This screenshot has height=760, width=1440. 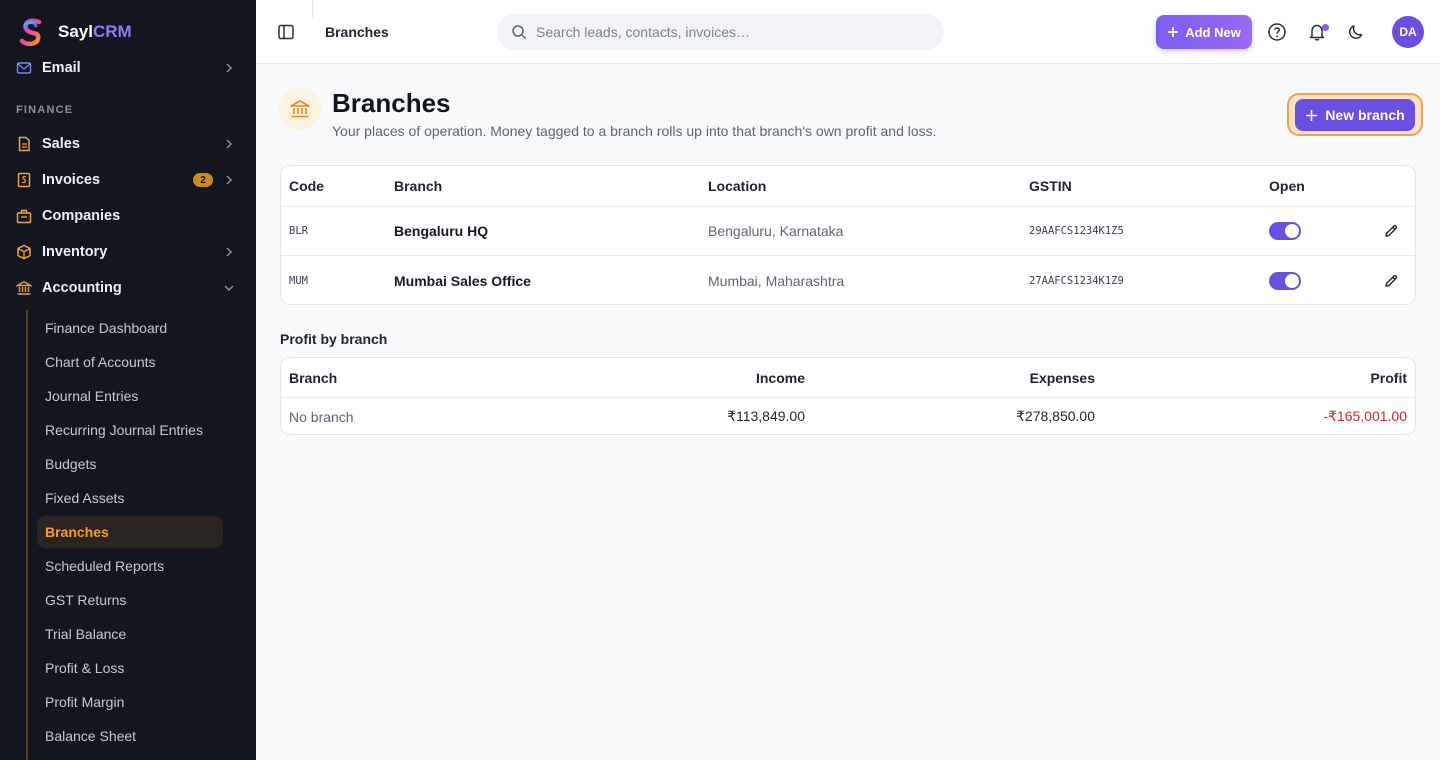 I want to click on sidebar-subitem-trial-balance: Trial Balance, so click(x=130, y=634).